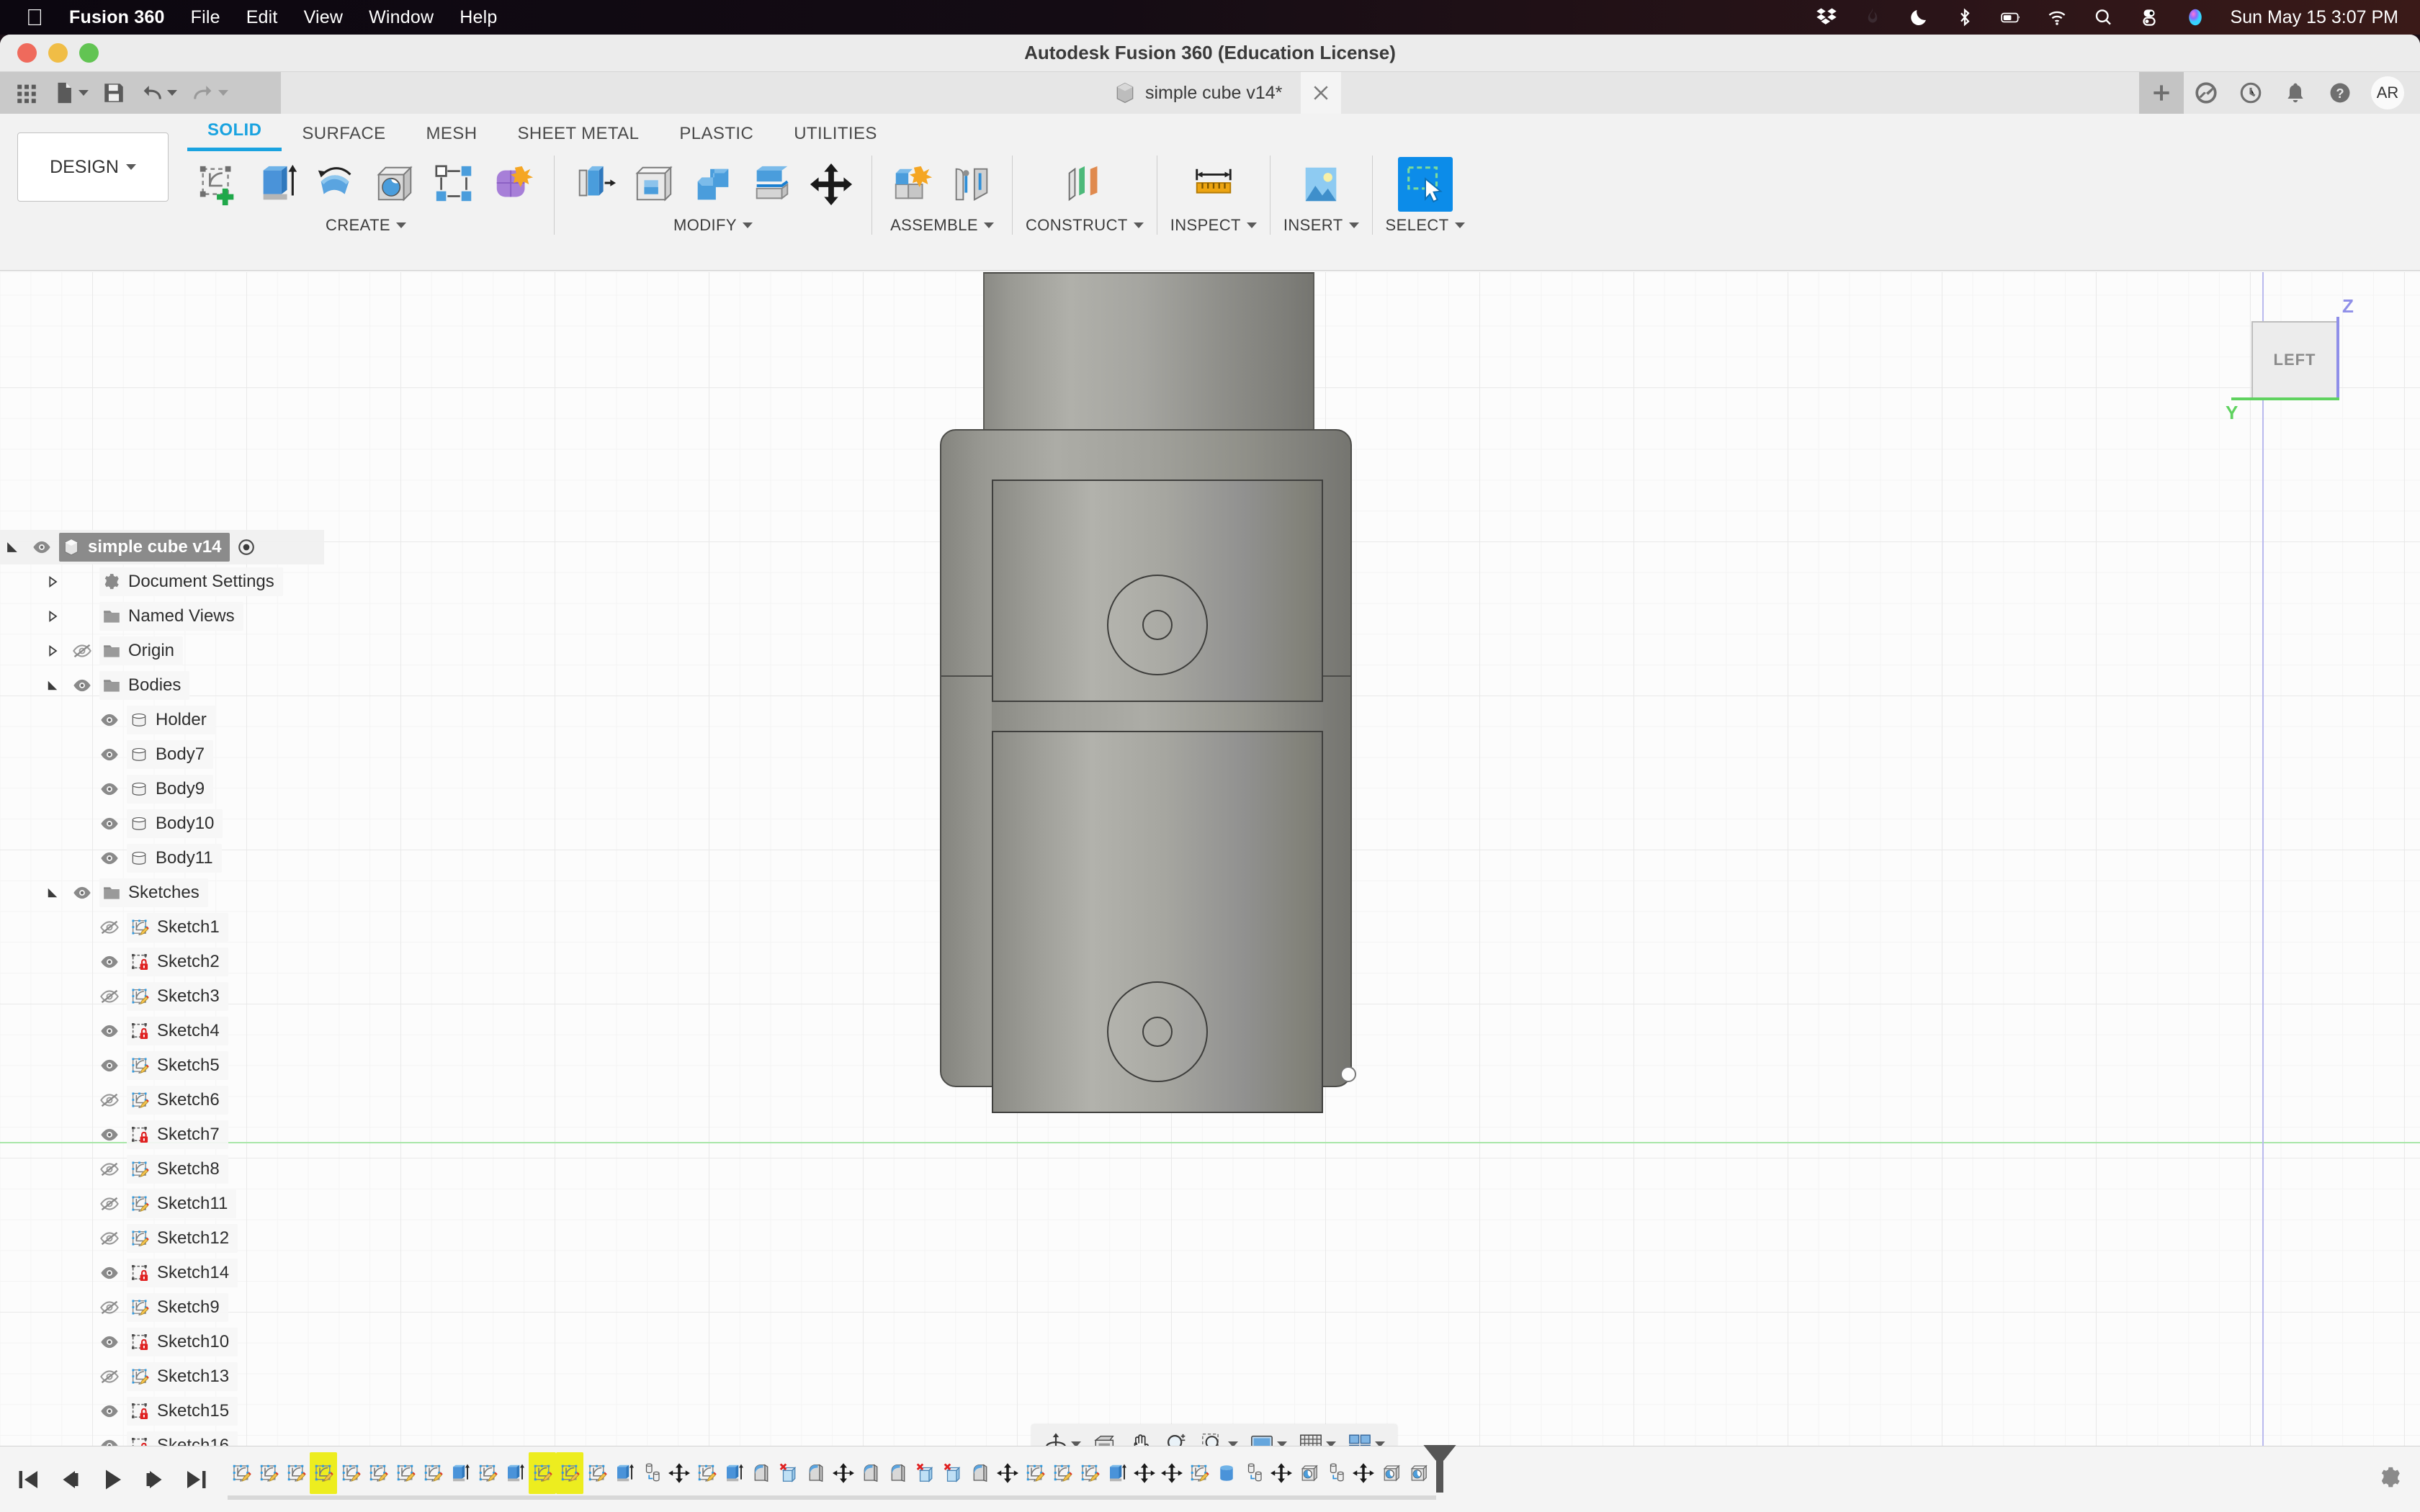 The height and width of the screenshot is (1512, 2420). Describe the element at coordinates (513, 184) in the screenshot. I see `create-form-button` at that location.